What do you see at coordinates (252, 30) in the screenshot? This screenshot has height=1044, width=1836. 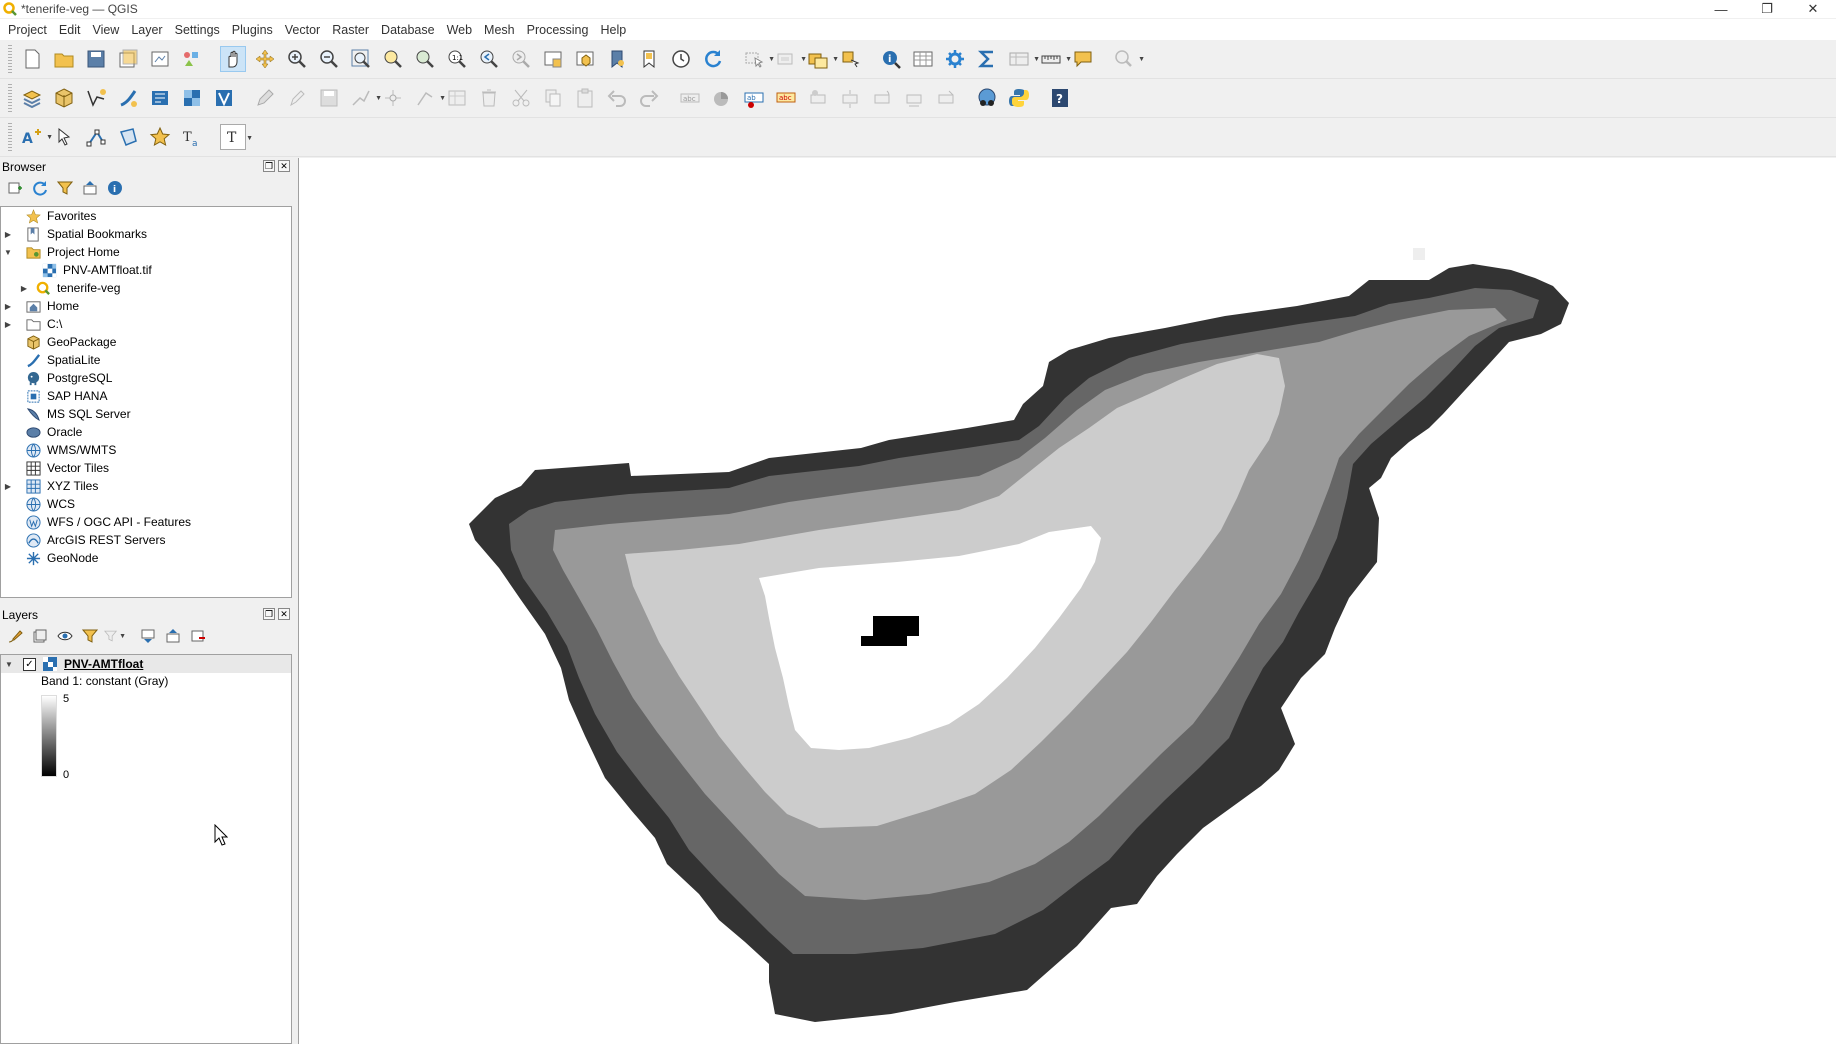 I see `menu-plugins: Plugins` at bounding box center [252, 30].